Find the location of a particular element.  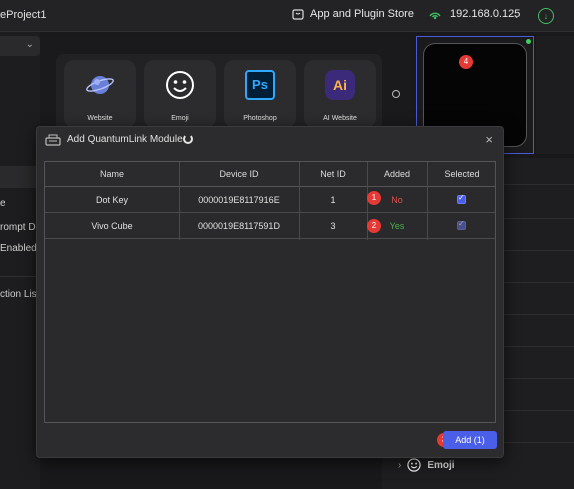

cell-device-id: 0000019E8117591D is located at coordinates (239, 226).